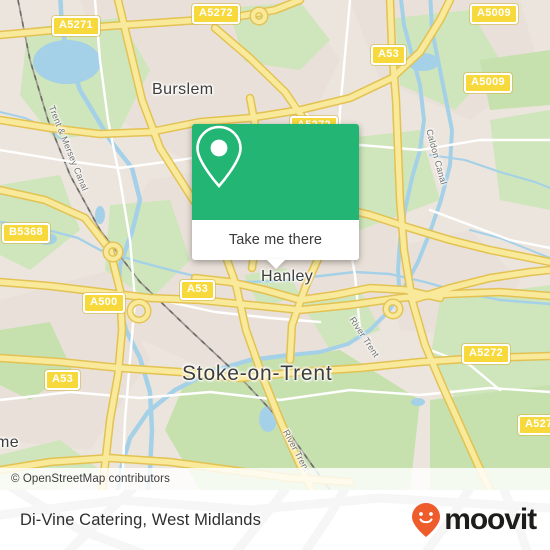  What do you see at coordinates (275, 172) in the screenshot?
I see `popup-header` at bounding box center [275, 172].